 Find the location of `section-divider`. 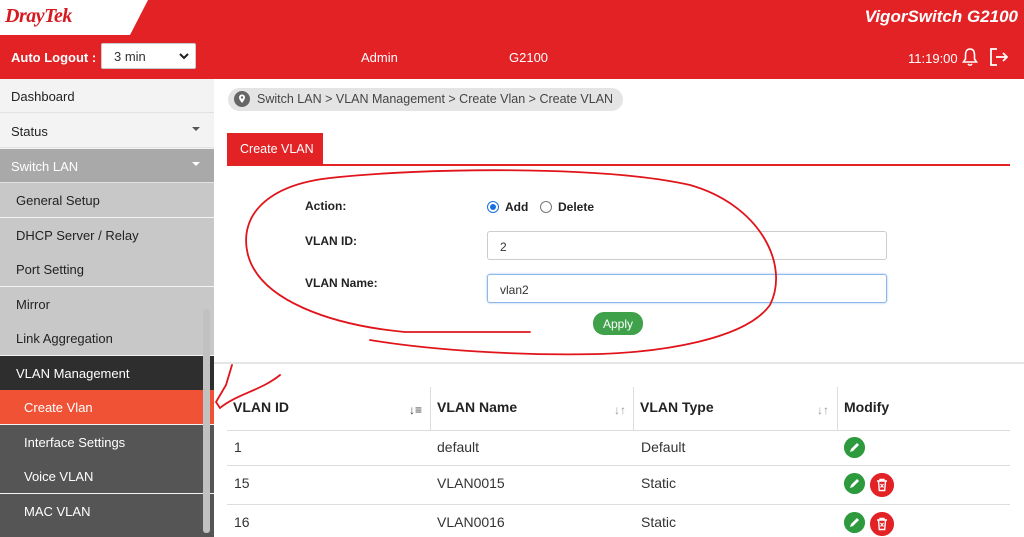

section-divider is located at coordinates (619, 363).